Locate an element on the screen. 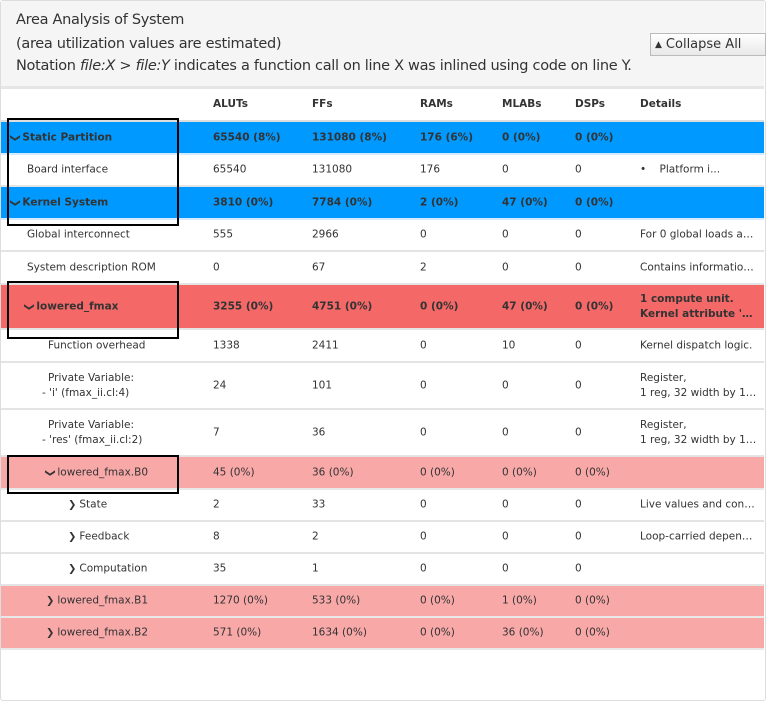 The image size is (766, 701). cell-aluts: 8 is located at coordinates (216, 536).